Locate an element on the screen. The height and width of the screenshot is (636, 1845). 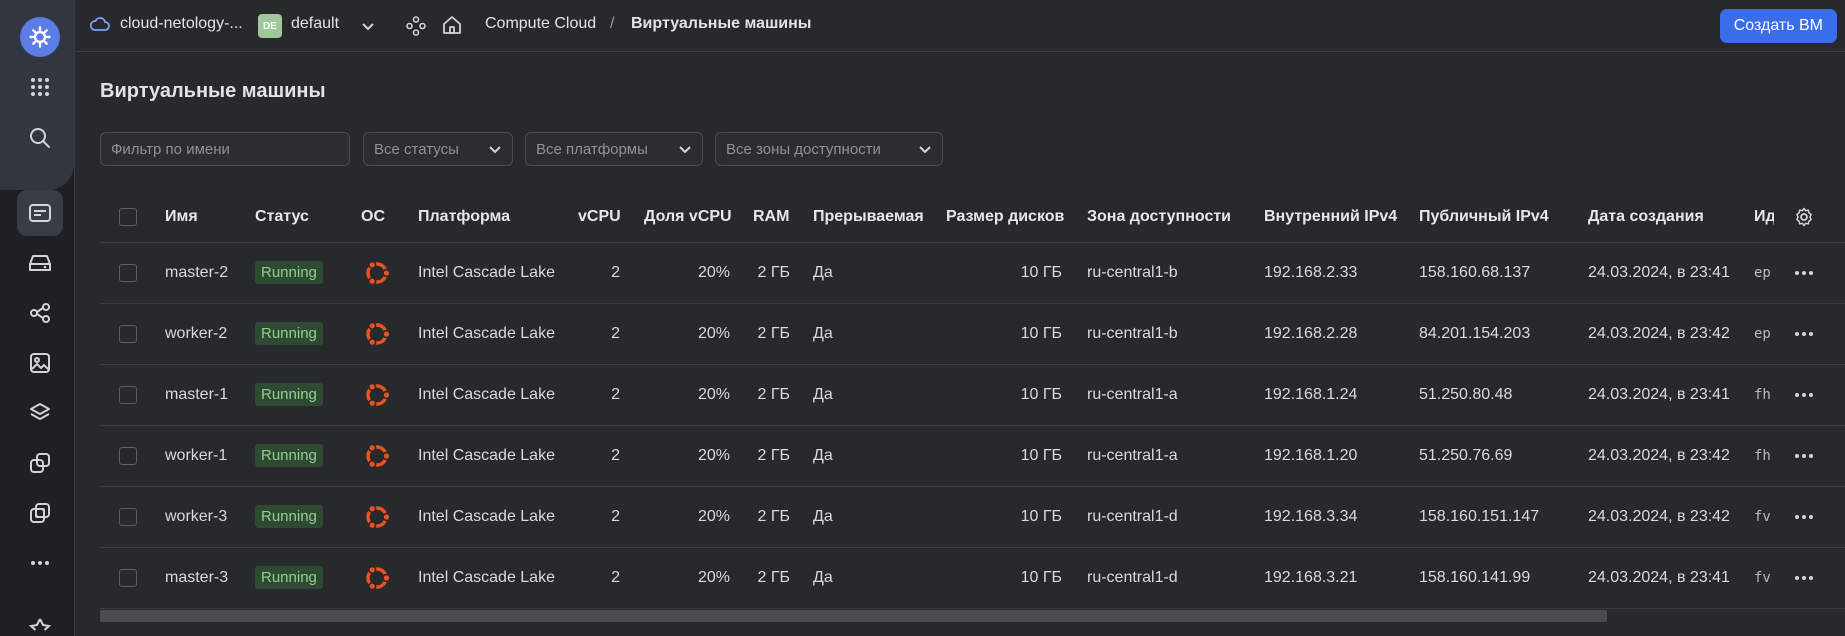
col-vcpu-share: Доля vCPU is located at coordinates (688, 217).